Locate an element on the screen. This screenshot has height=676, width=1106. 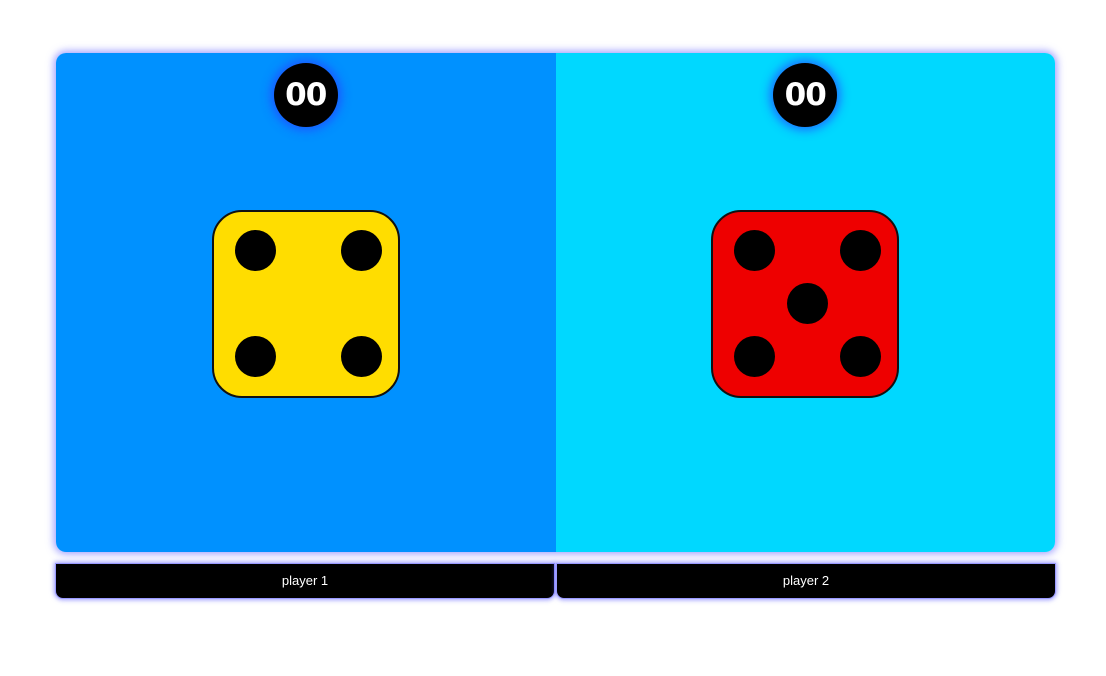
player-2-score: 00 is located at coordinates (805, 95).